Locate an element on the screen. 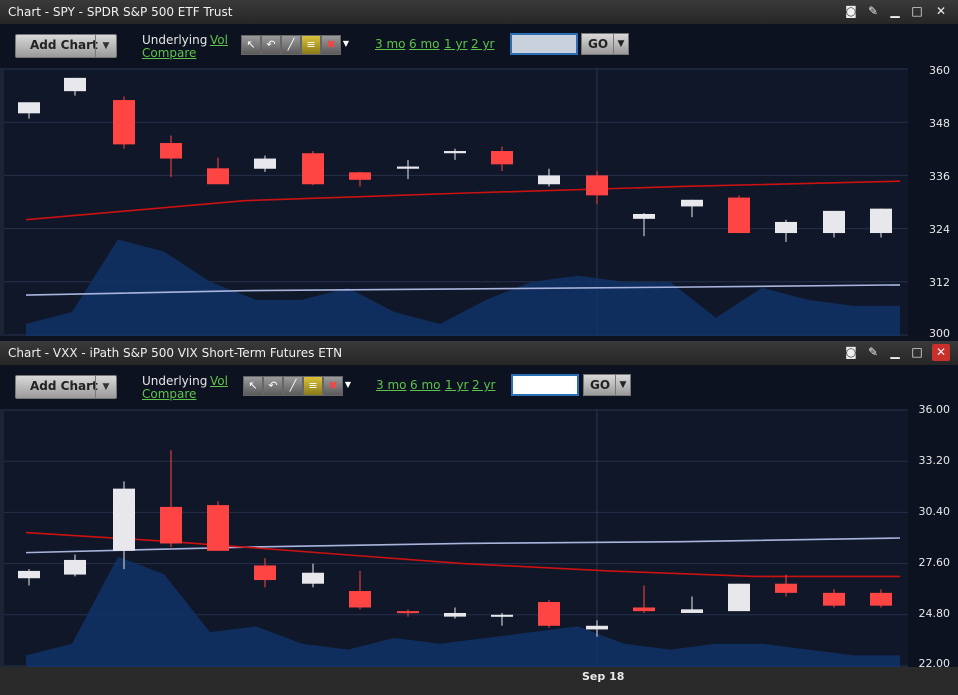 The height and width of the screenshot is (695, 958). add-chart-label: Add Chart is located at coordinates (64, 386).